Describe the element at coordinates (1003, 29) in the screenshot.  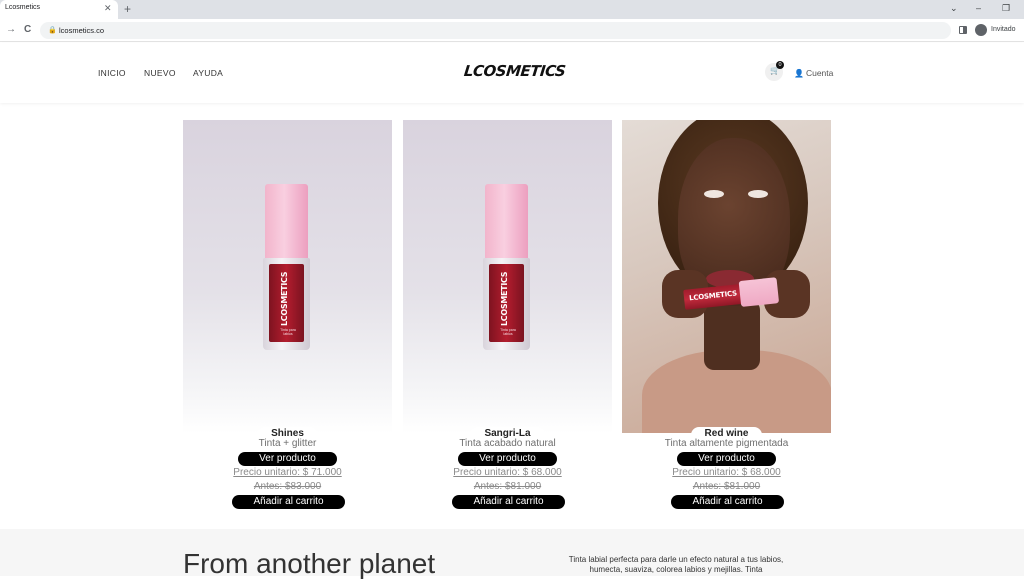
I see `profile-label: Invitado` at that location.